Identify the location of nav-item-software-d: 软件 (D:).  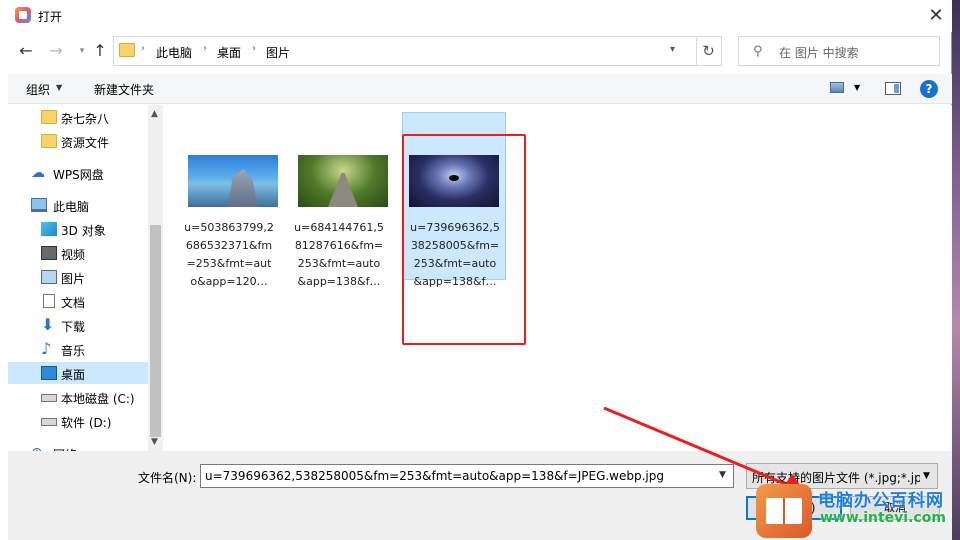
(78, 421).